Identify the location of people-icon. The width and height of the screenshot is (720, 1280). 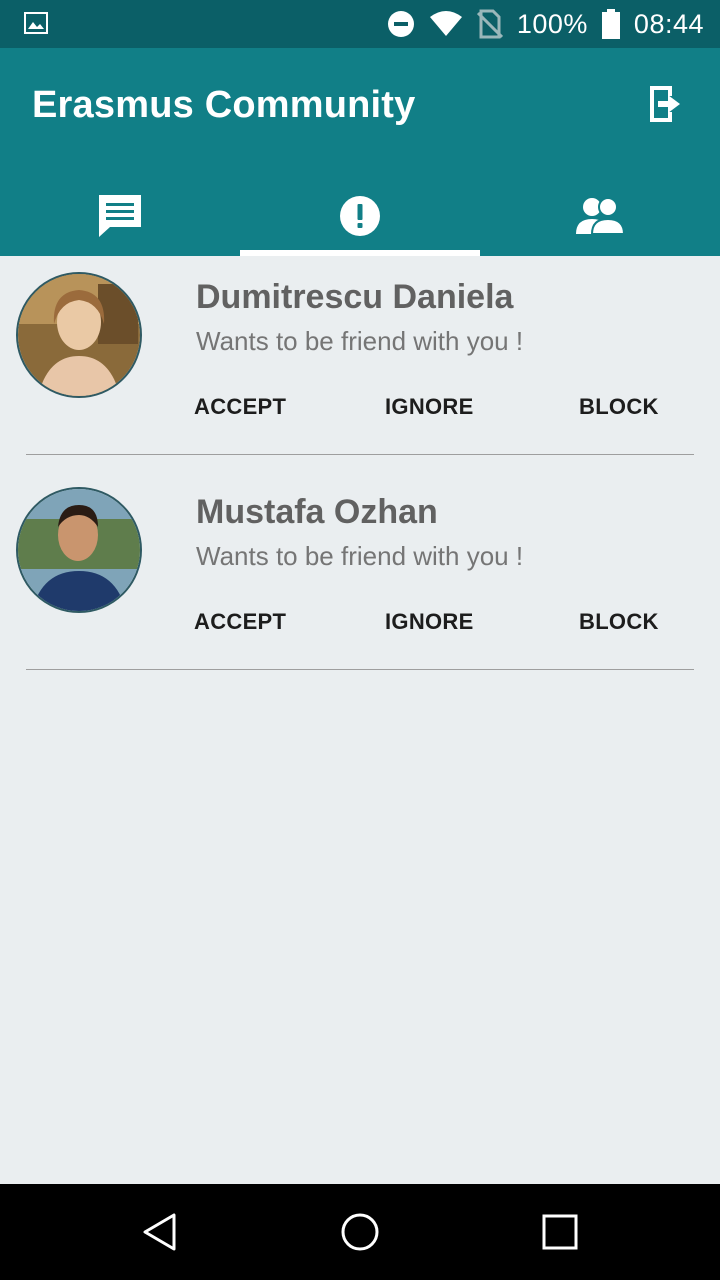
(600, 216).